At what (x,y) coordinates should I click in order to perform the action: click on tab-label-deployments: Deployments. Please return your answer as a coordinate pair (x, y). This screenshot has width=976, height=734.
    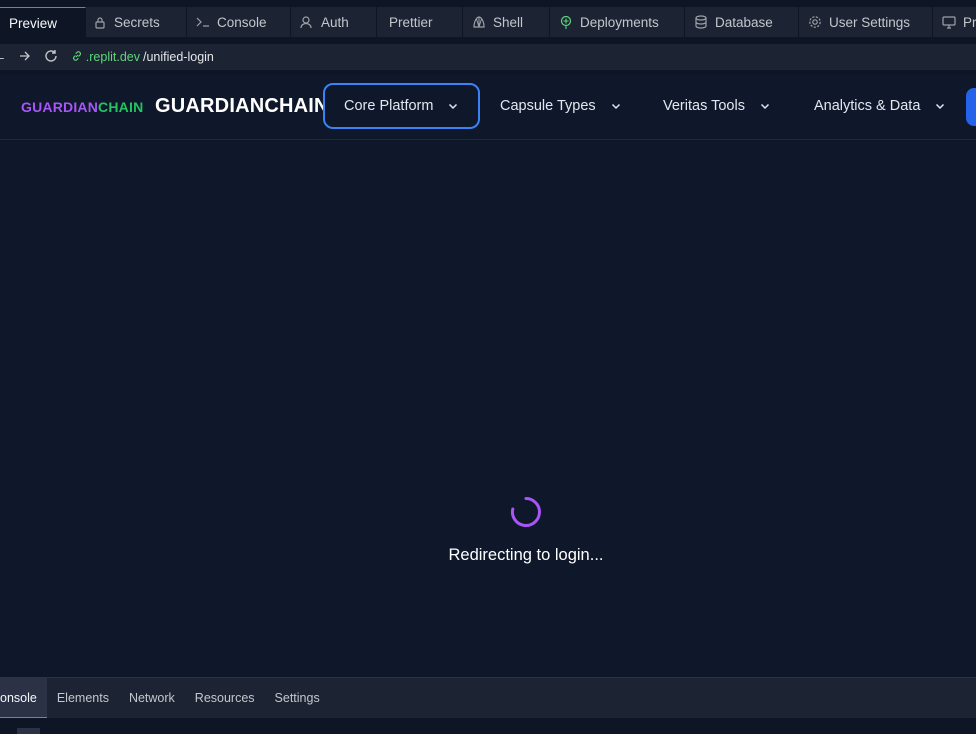
    Looking at the image, I should click on (619, 22).